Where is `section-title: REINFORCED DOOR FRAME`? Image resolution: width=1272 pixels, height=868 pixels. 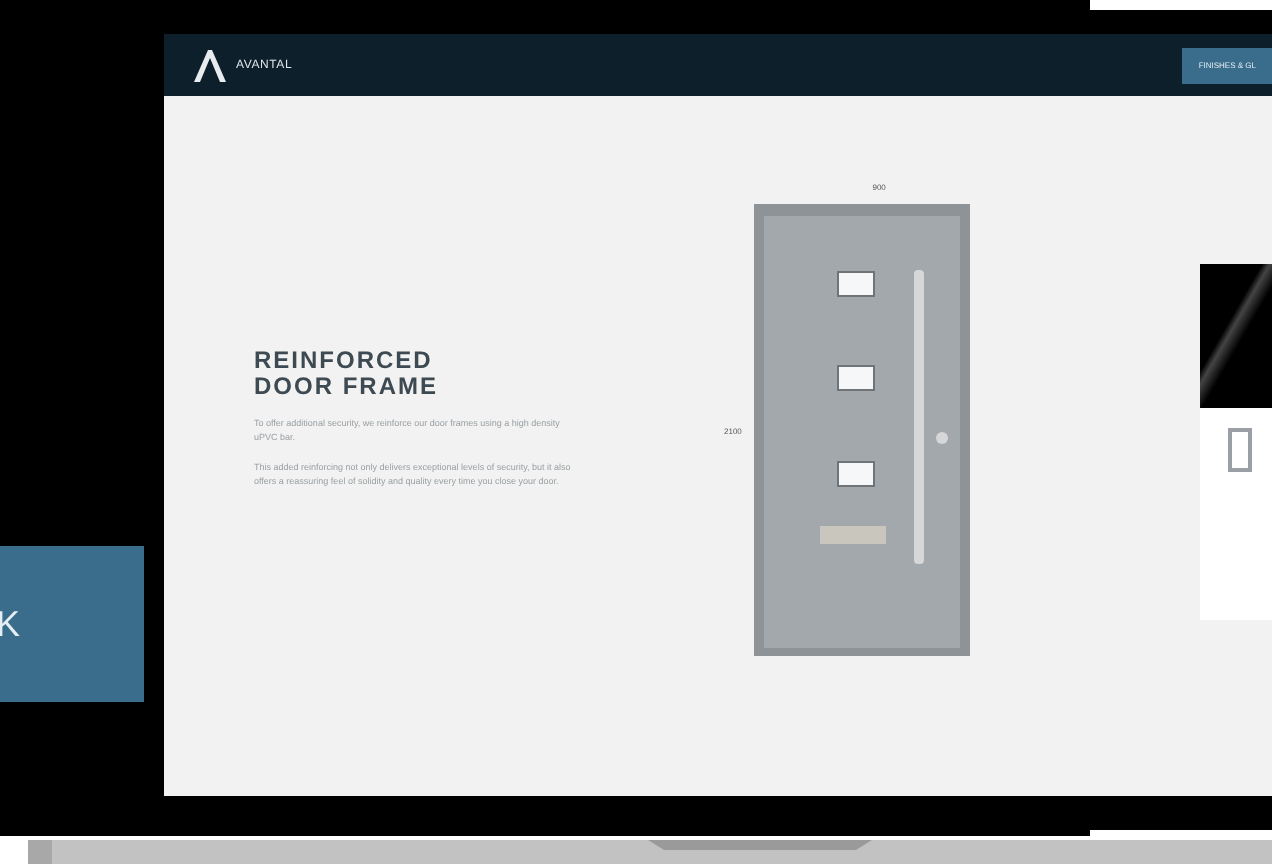
section-title: REINFORCED DOOR FRAME is located at coordinates (347, 374).